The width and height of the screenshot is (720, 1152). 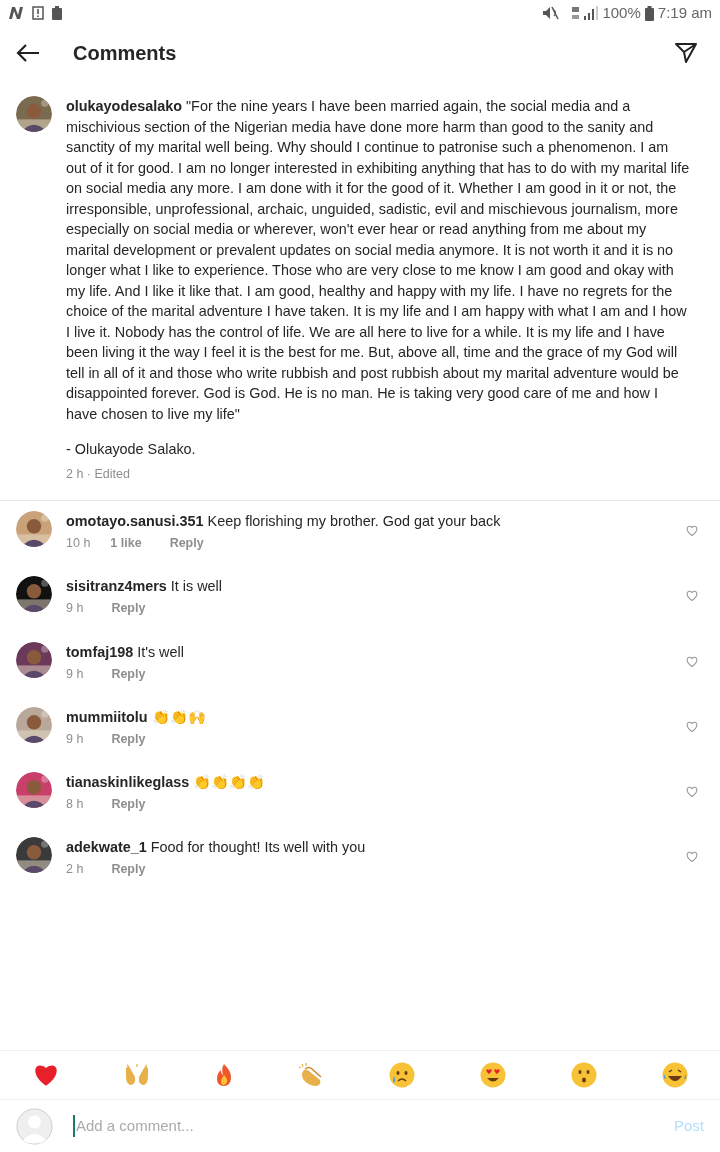 What do you see at coordinates (75, 870) in the screenshot?
I see `comment-time: 2 h` at bounding box center [75, 870].